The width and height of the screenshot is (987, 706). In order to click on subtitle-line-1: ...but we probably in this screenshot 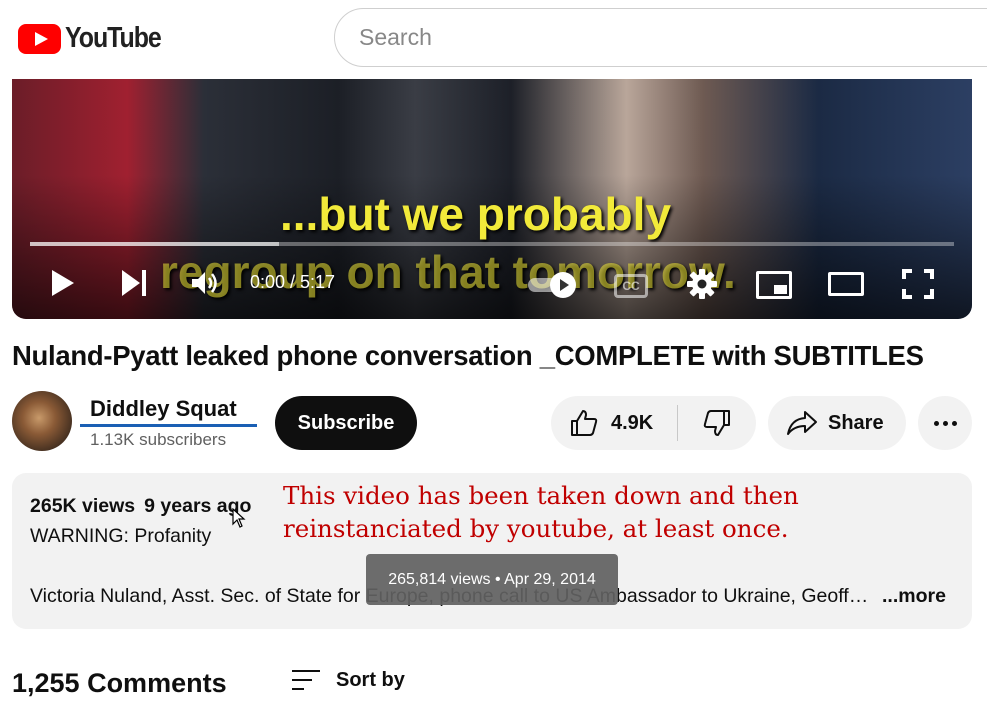, I will do `click(476, 214)`.